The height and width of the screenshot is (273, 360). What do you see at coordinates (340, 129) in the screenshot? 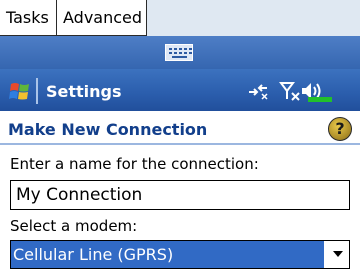
I see `help-icon: ?` at bounding box center [340, 129].